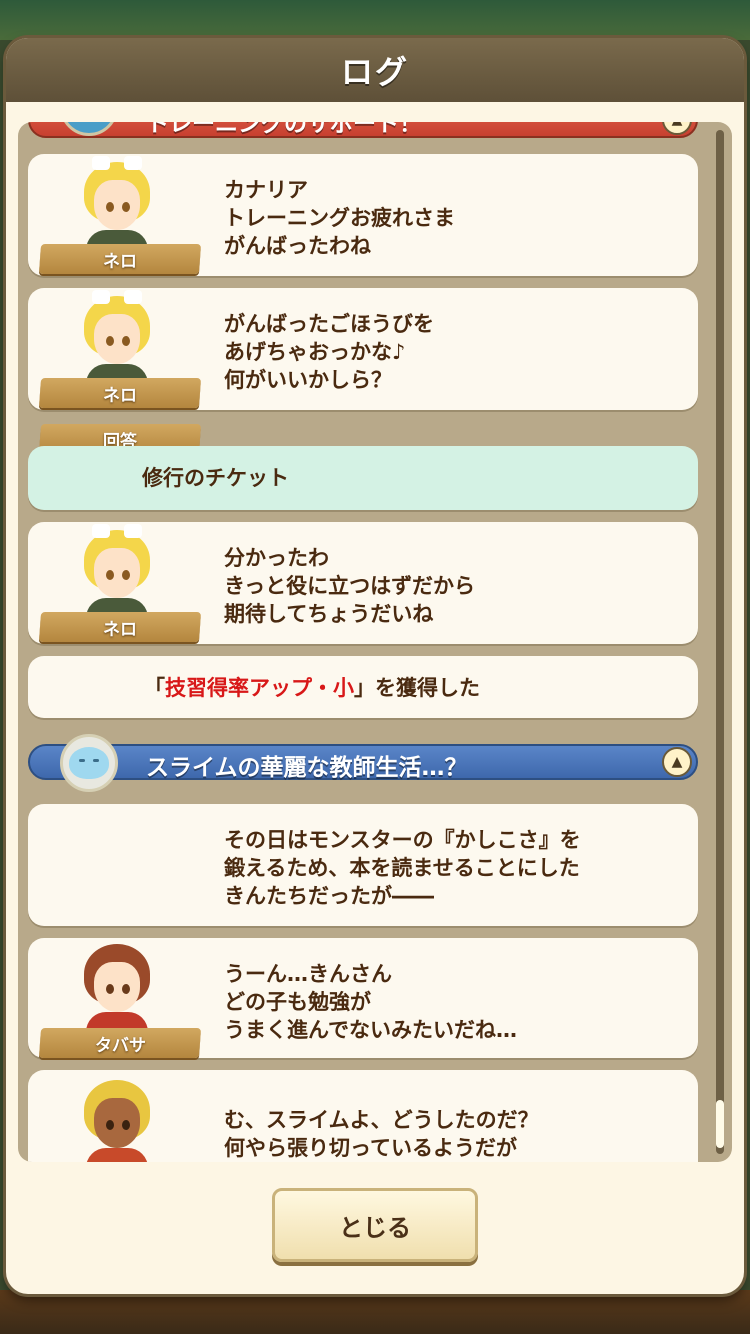 This screenshot has height=1334, width=750. I want to click on log-entry-dialogue: む、スライムよ、どうしたのだ？ 何やら張り切っているようだが, so click(363, 1116).